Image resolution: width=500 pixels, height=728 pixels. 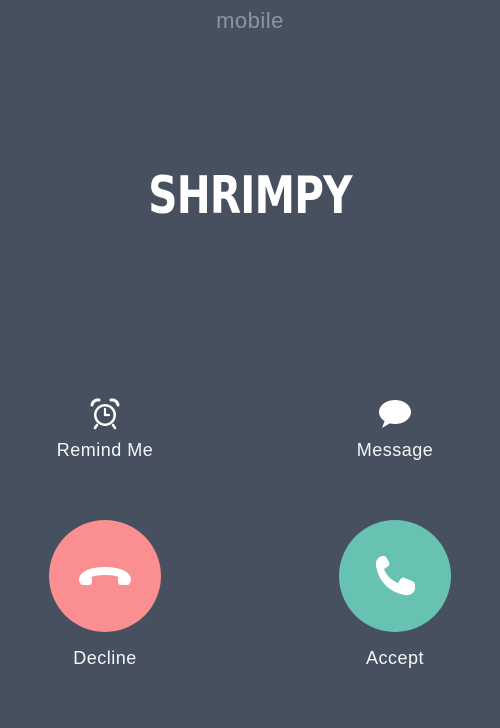 What do you see at coordinates (105, 450) in the screenshot?
I see `remind-me-label: Remind Me` at bounding box center [105, 450].